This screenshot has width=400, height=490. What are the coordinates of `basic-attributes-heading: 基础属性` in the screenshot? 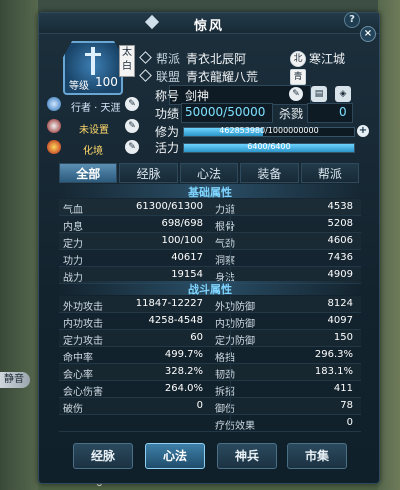 It's located at (210, 191).